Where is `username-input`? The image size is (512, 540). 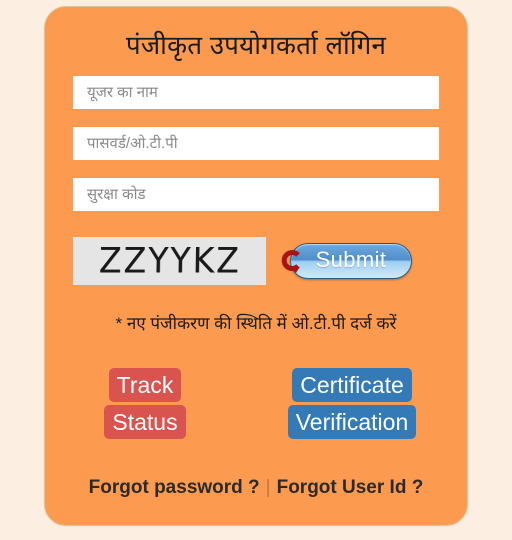 username-input is located at coordinates (256, 92).